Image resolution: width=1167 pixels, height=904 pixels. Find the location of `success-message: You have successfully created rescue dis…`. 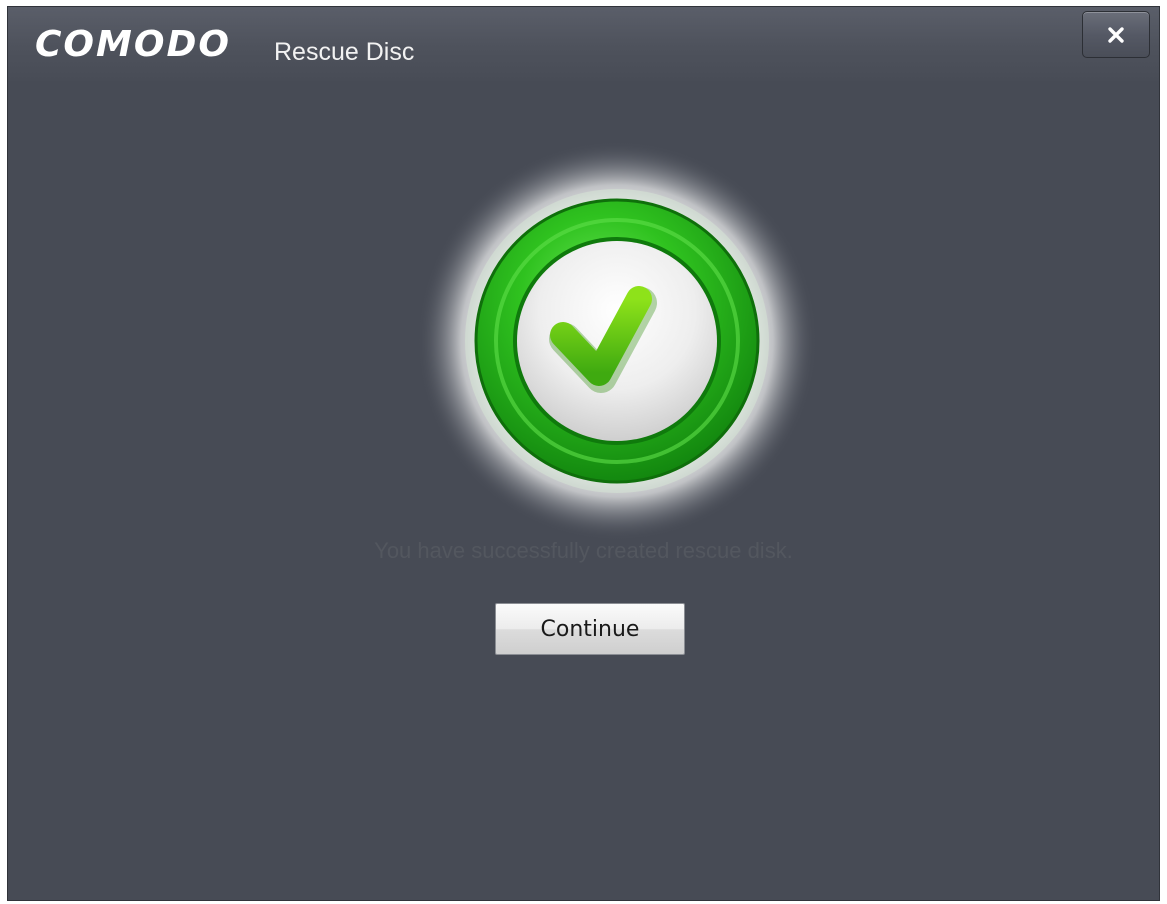

success-message: You have successfully created rescue dis… is located at coordinates (583, 550).